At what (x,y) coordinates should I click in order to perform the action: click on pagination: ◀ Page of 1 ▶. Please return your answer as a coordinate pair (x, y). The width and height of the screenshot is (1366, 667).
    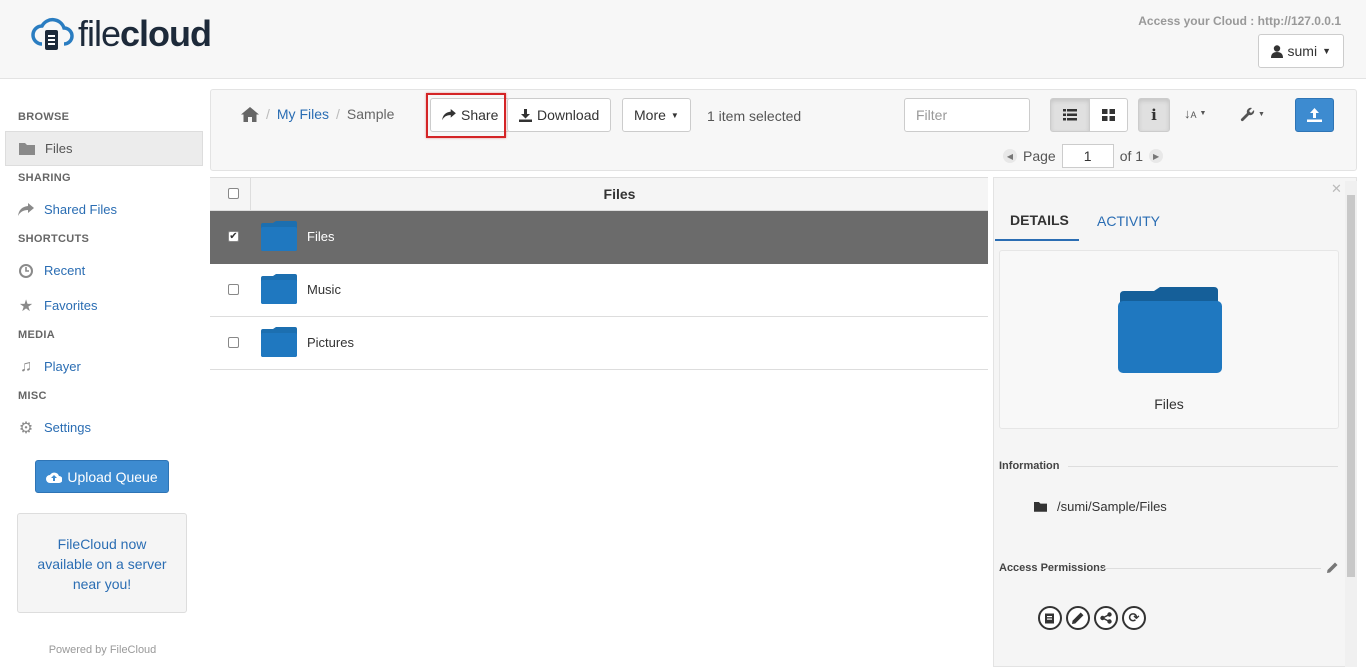
    Looking at the image, I should click on (1083, 156).